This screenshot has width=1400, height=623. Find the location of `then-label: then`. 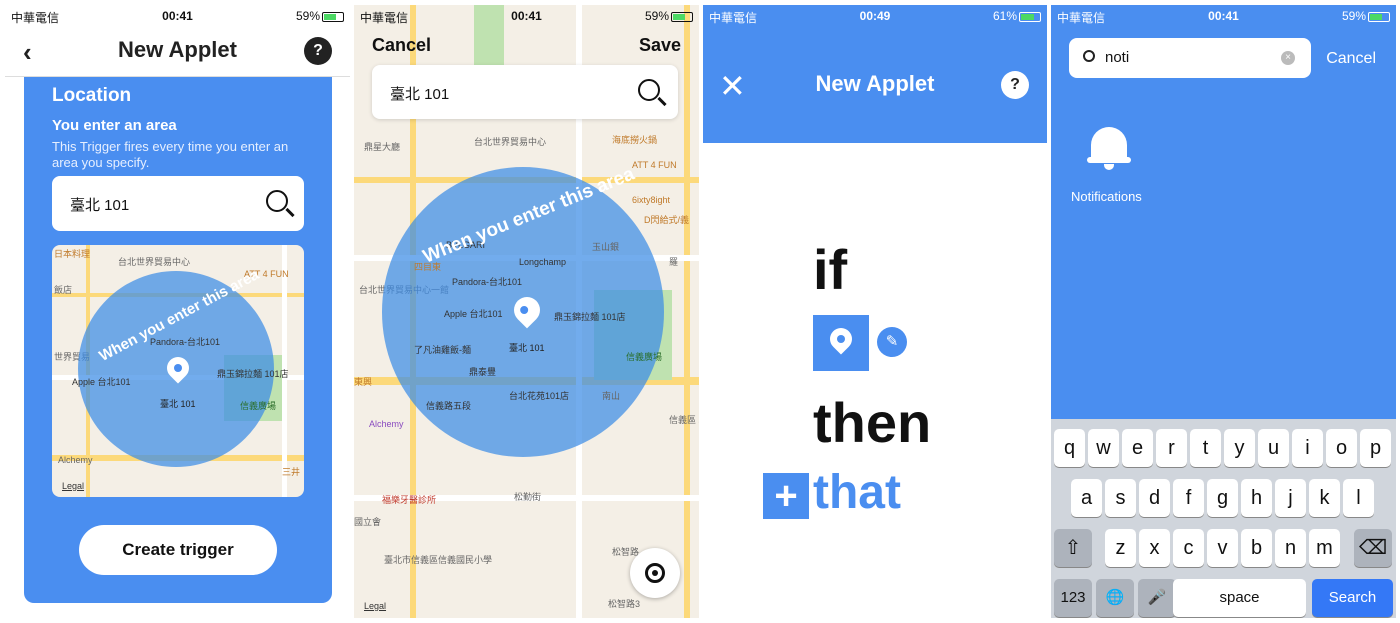

then-label: then is located at coordinates (872, 422).